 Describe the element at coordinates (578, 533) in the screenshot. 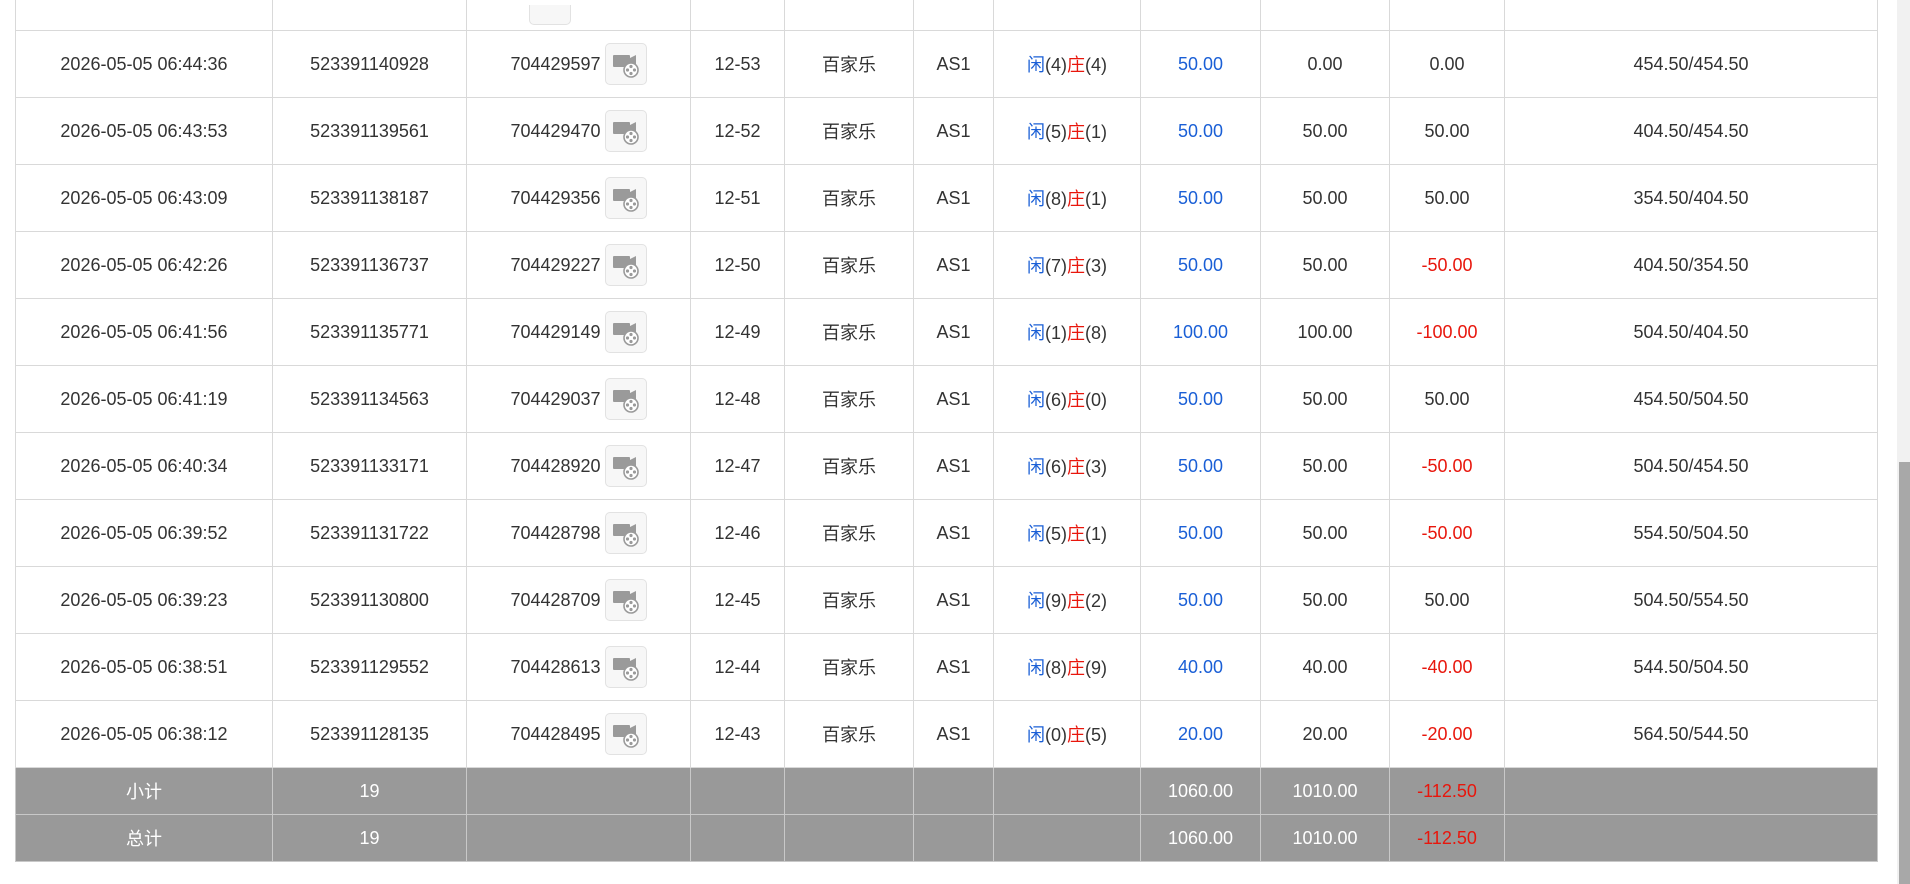

I see `round-cell: 704428798` at that location.